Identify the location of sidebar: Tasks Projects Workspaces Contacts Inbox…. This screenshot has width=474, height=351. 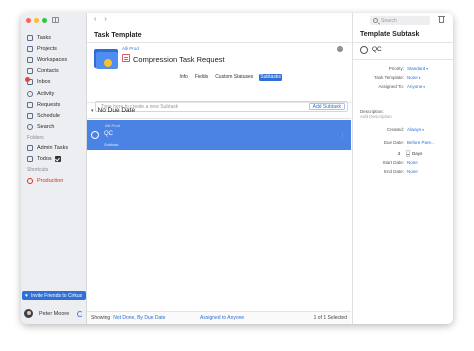
(54, 168).